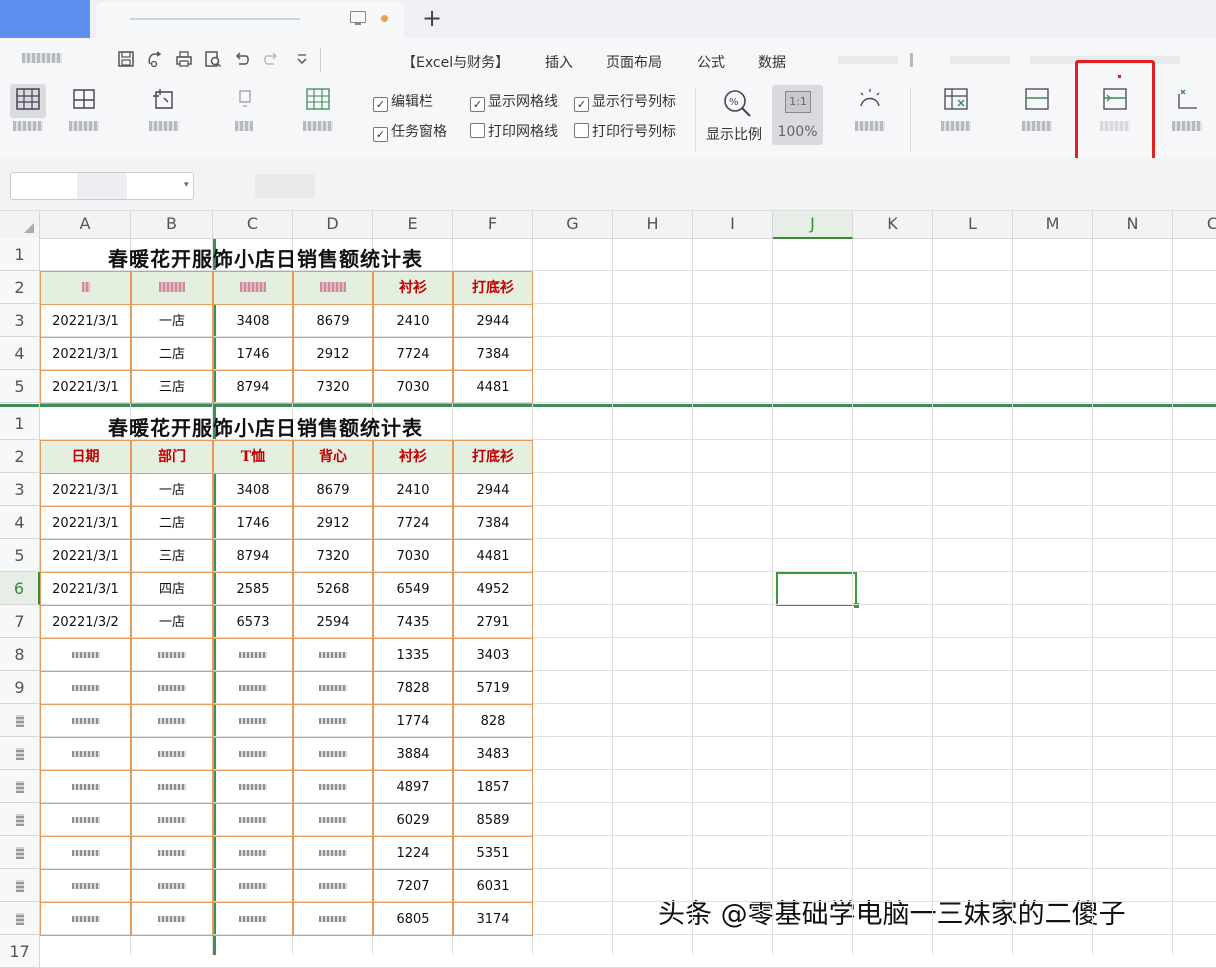  What do you see at coordinates (608, 405) in the screenshot?
I see `horizontal-split-bar` at bounding box center [608, 405].